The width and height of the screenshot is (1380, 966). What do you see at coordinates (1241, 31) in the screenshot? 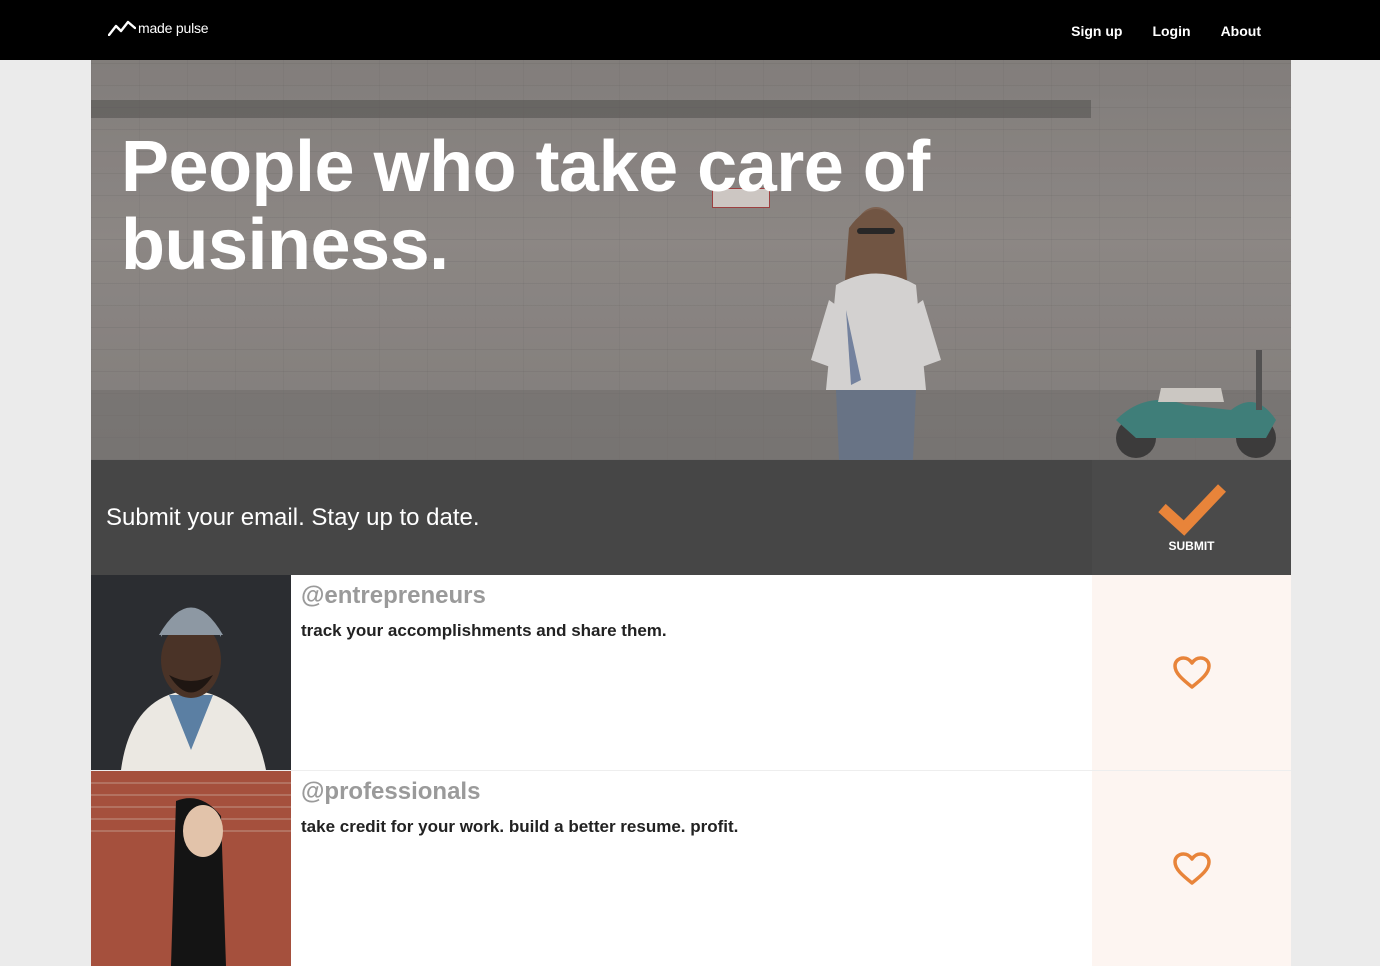
I see `nav-about-link: About` at bounding box center [1241, 31].